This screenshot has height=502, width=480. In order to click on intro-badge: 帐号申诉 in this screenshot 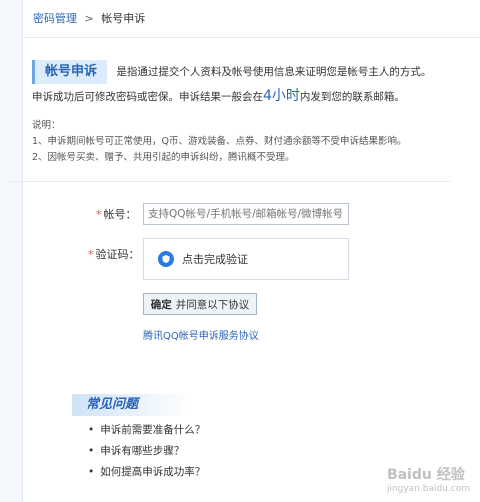, I will do `click(70, 72)`.